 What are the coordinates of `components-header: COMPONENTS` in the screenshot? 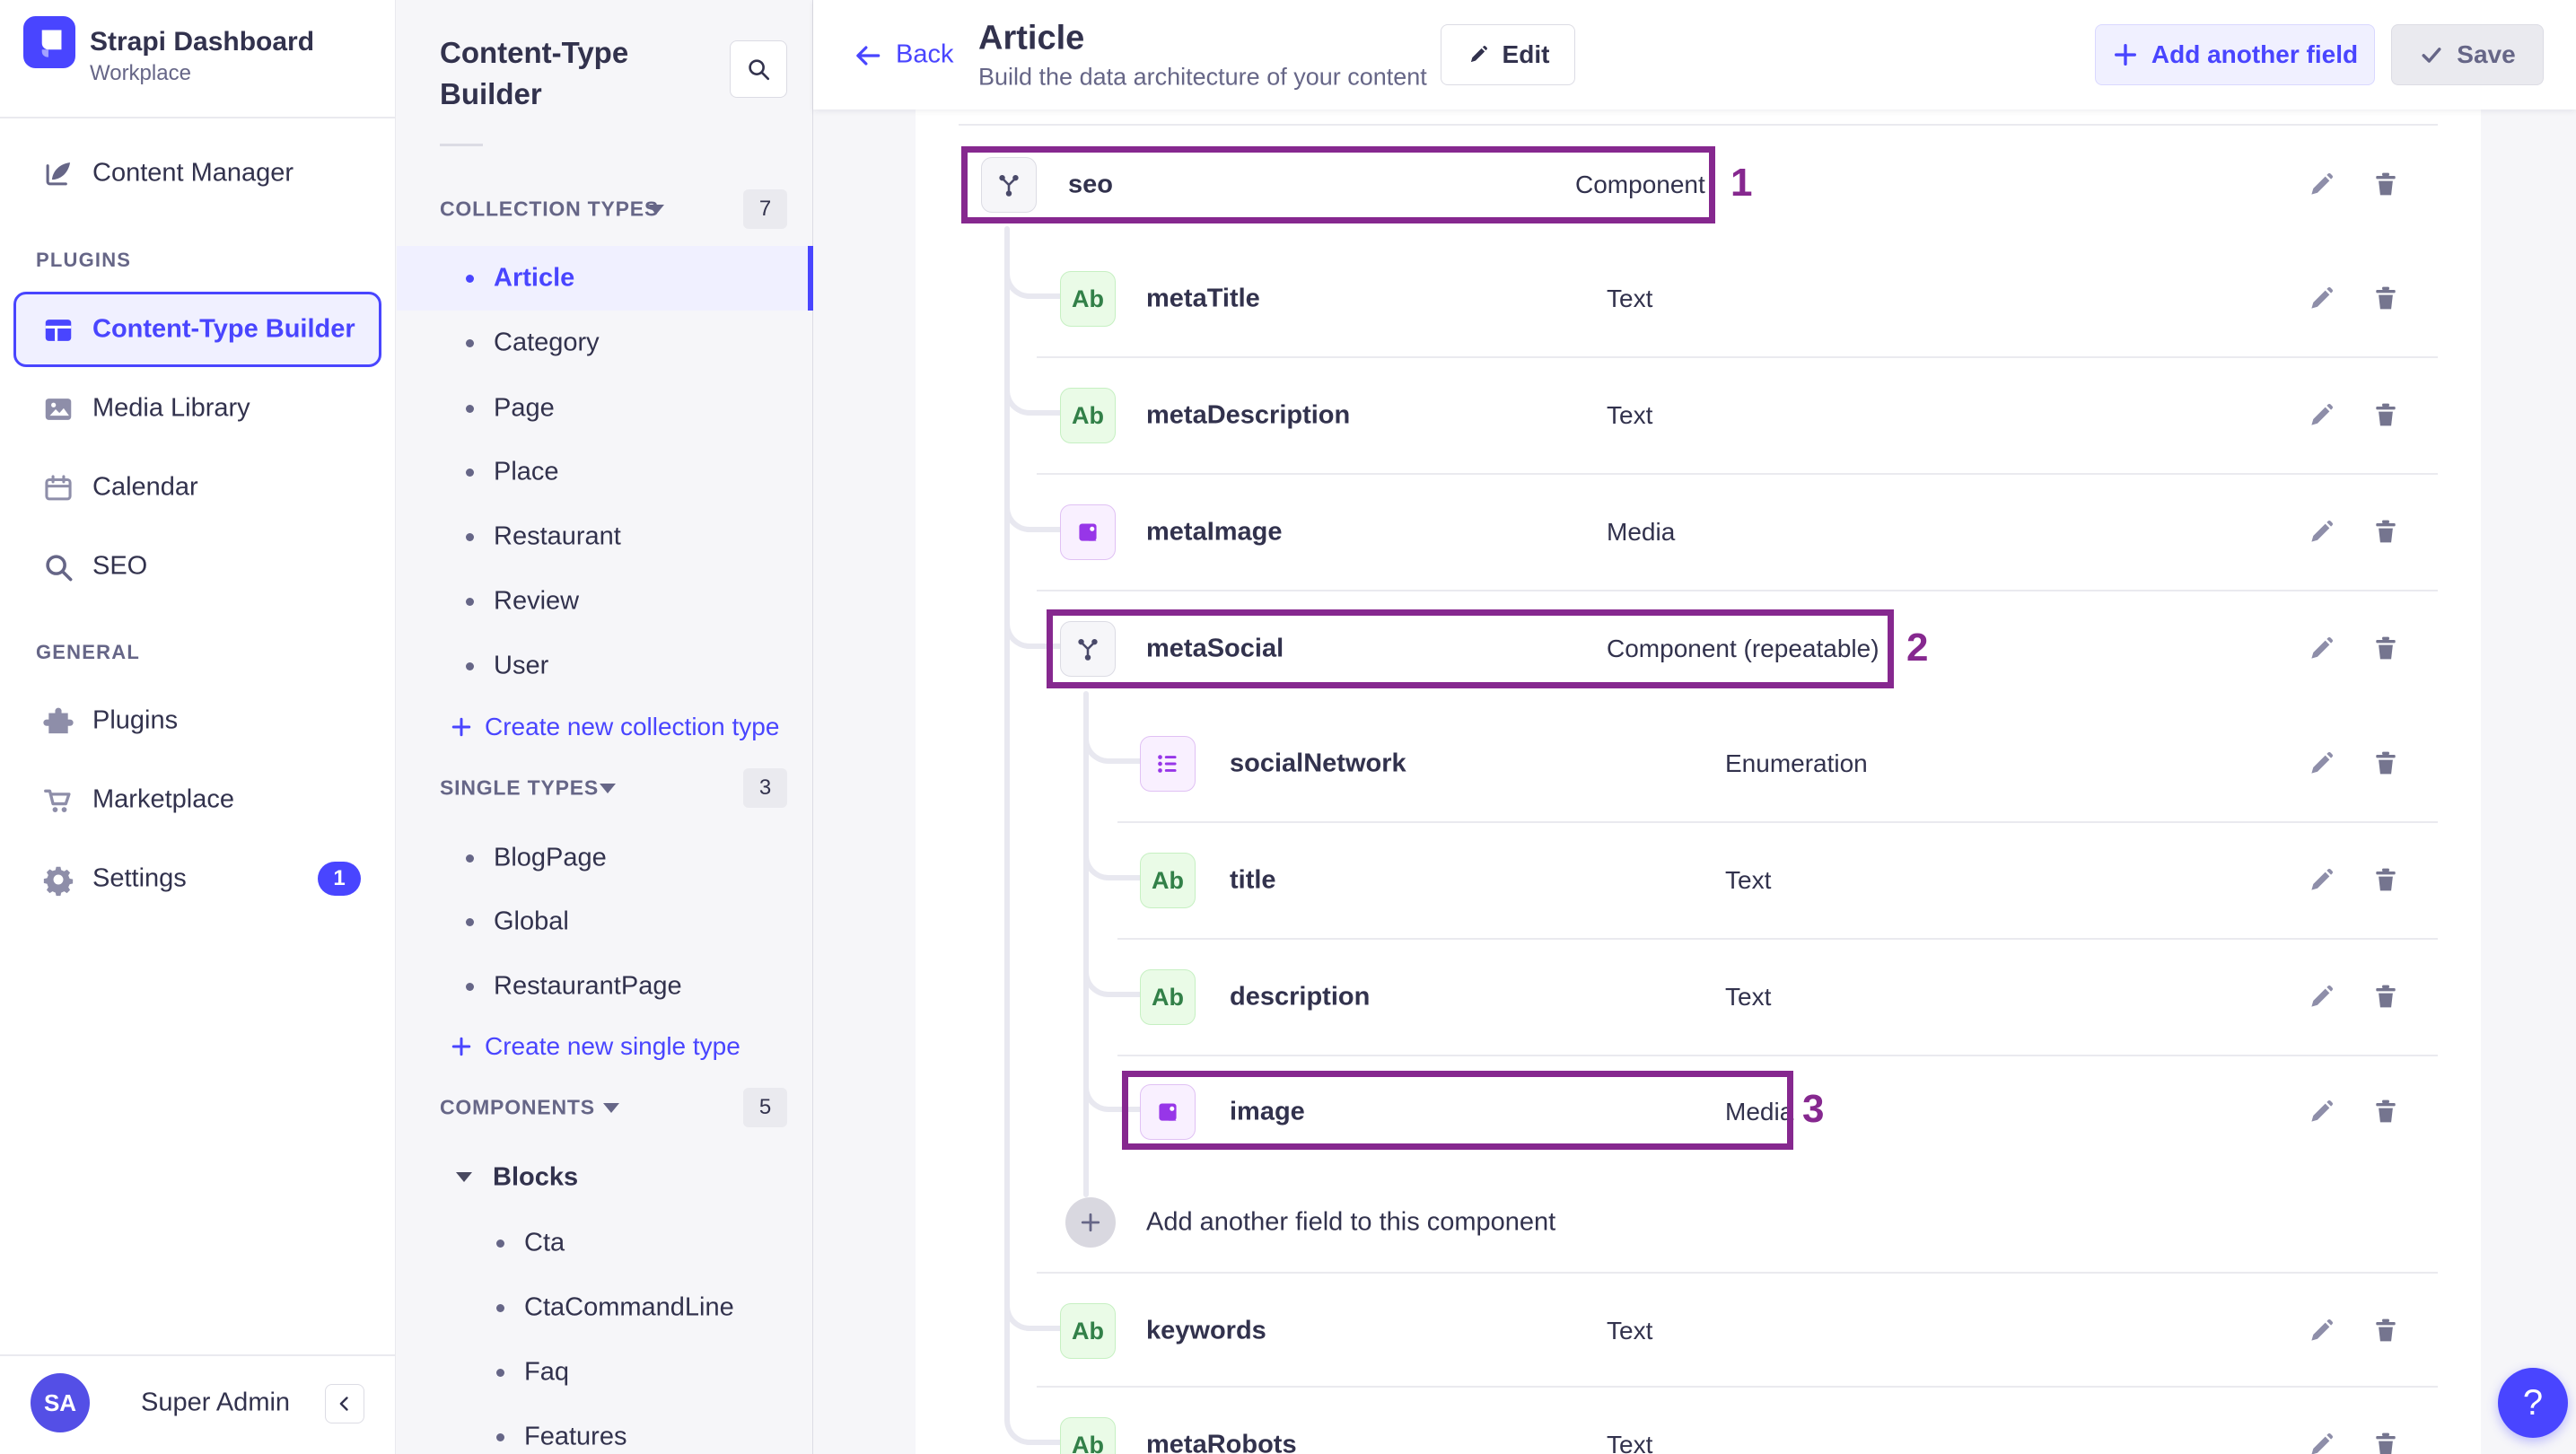 It's located at (517, 1108).